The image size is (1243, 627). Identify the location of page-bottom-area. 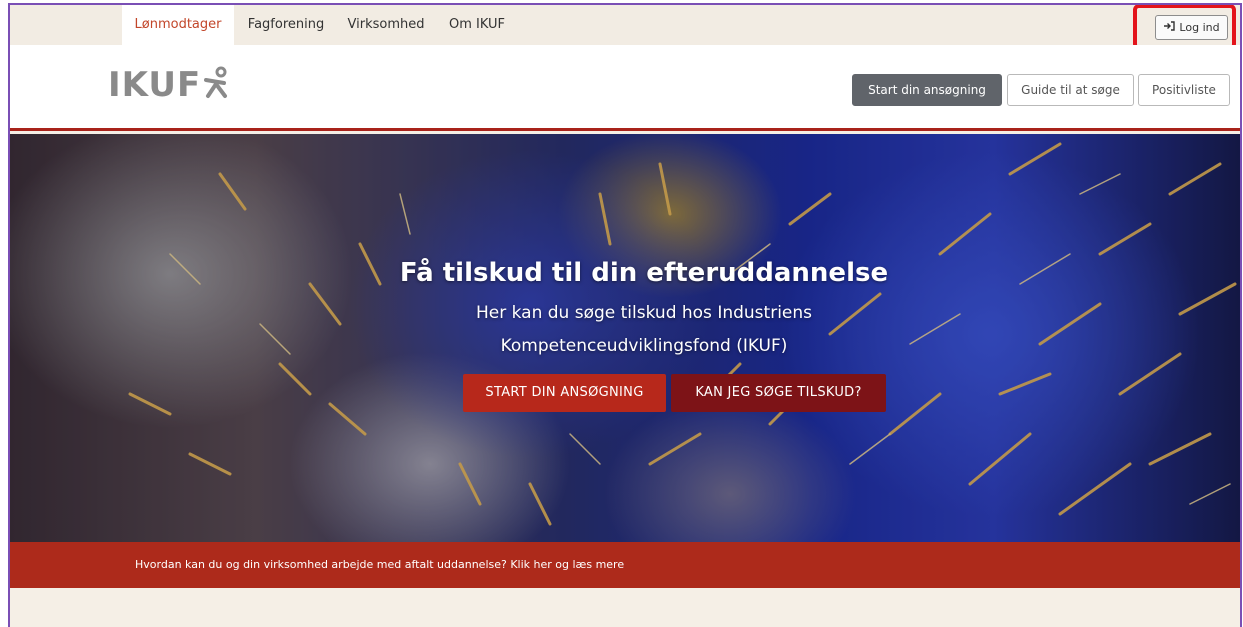
(625, 607).